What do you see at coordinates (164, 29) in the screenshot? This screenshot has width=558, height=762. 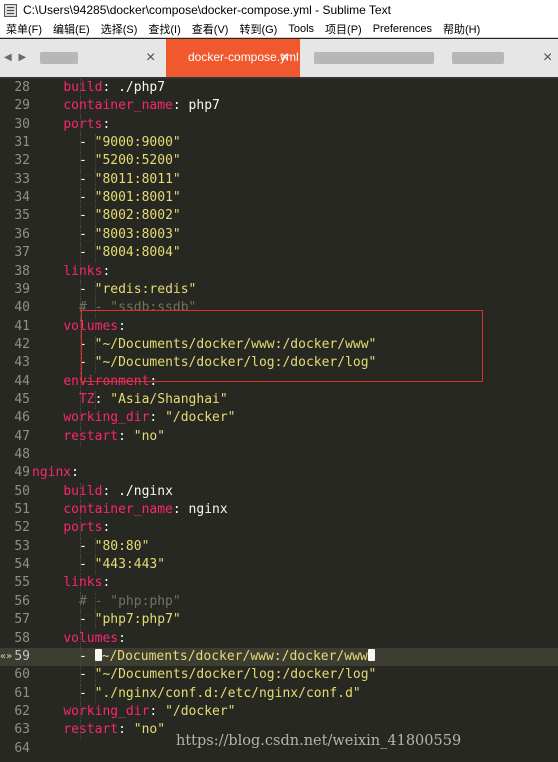 I see `menu-find: 查找(I)` at bounding box center [164, 29].